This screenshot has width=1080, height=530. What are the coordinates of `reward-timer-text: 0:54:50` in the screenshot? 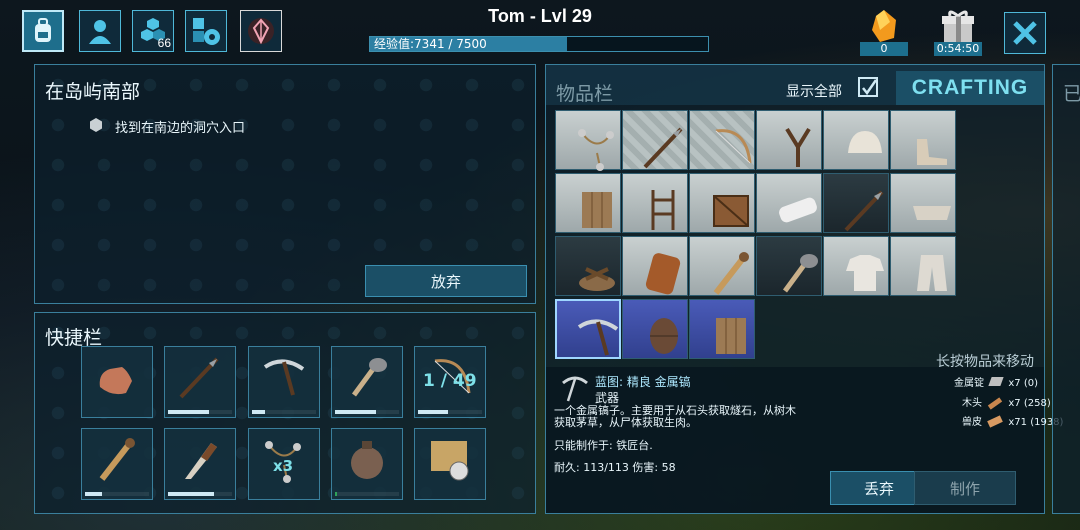 It's located at (958, 49).